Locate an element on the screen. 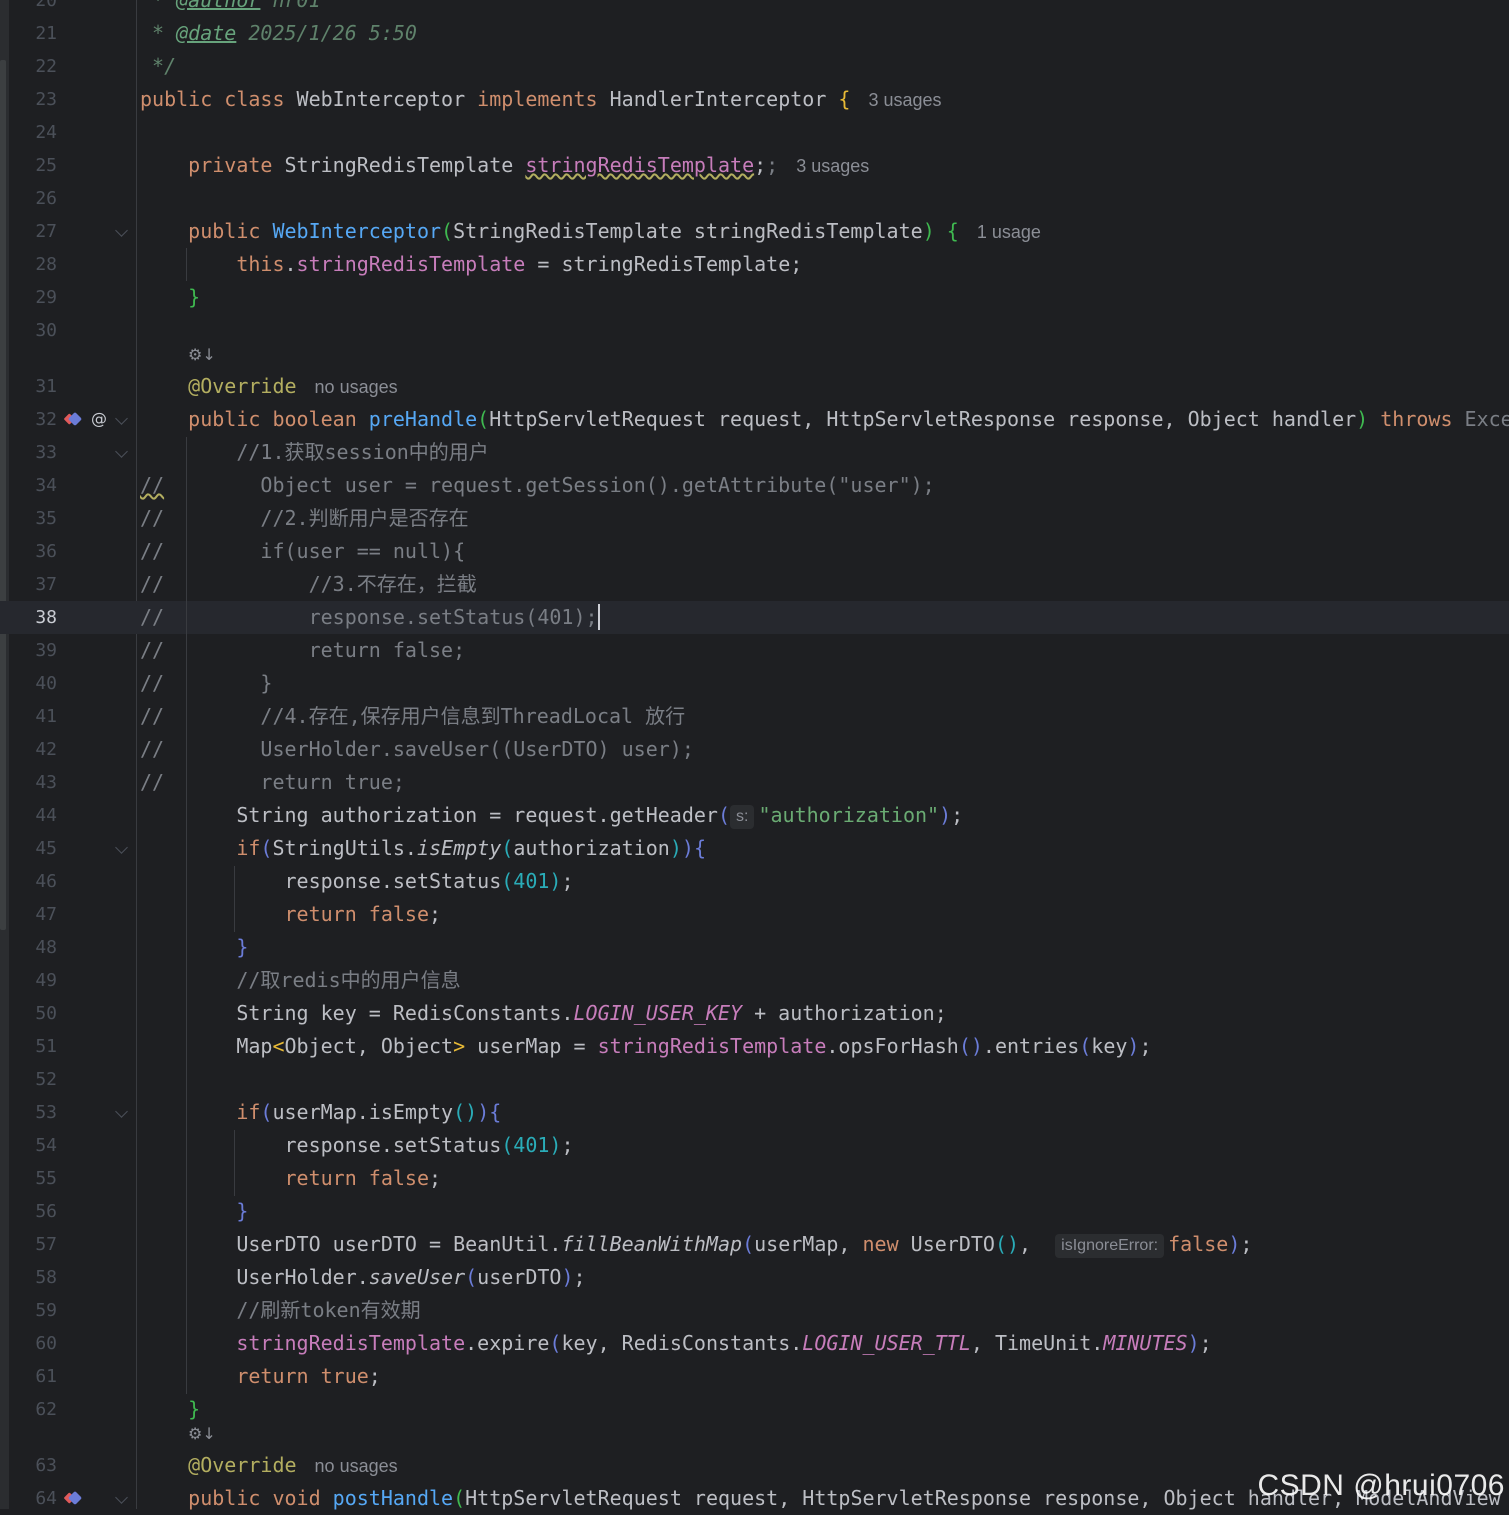 Image resolution: width=1509 pixels, height=1515 pixels. code-line: 58 UserHolder.saveUser(userDTO); is located at coordinates (754, 1277).